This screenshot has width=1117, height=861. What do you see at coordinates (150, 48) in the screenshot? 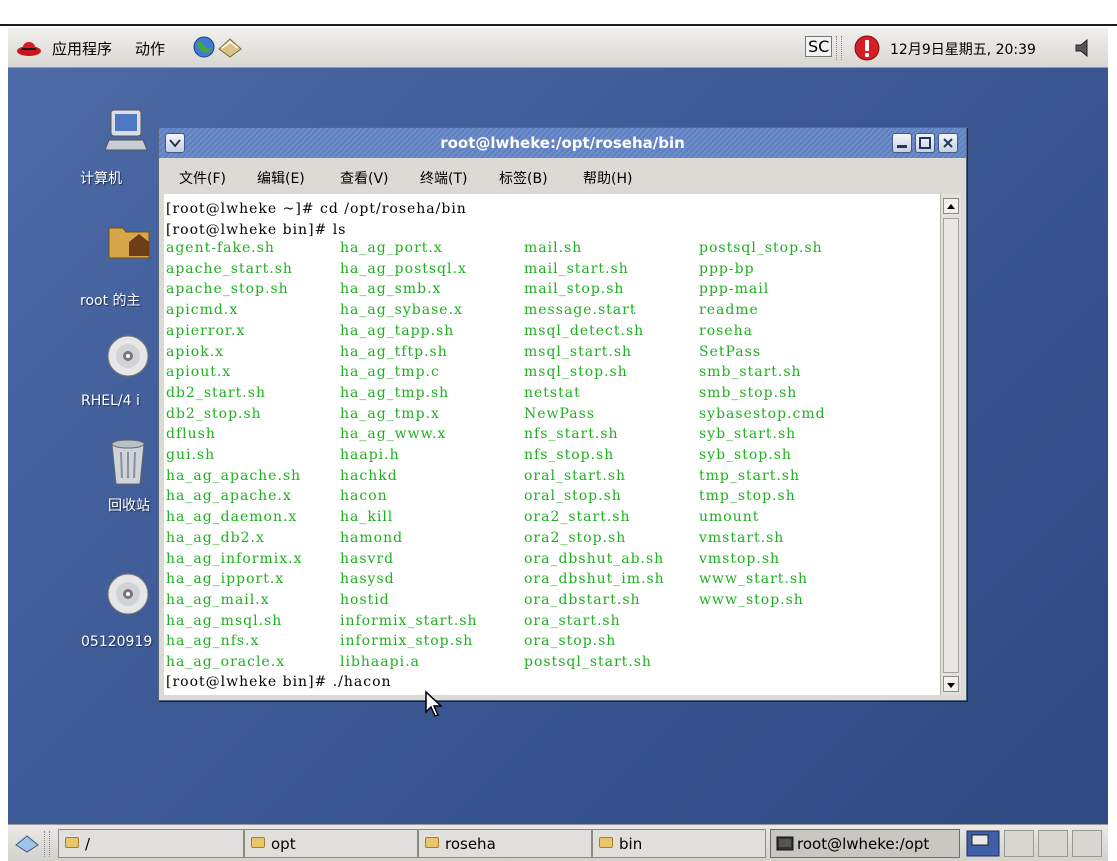
I see `actions-menu: 动作` at bounding box center [150, 48].